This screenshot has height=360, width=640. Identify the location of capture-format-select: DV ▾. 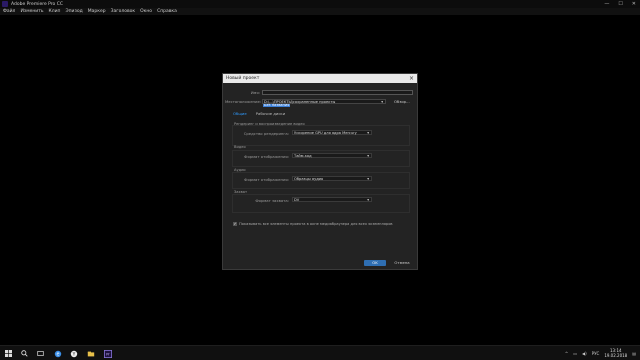
(332, 199).